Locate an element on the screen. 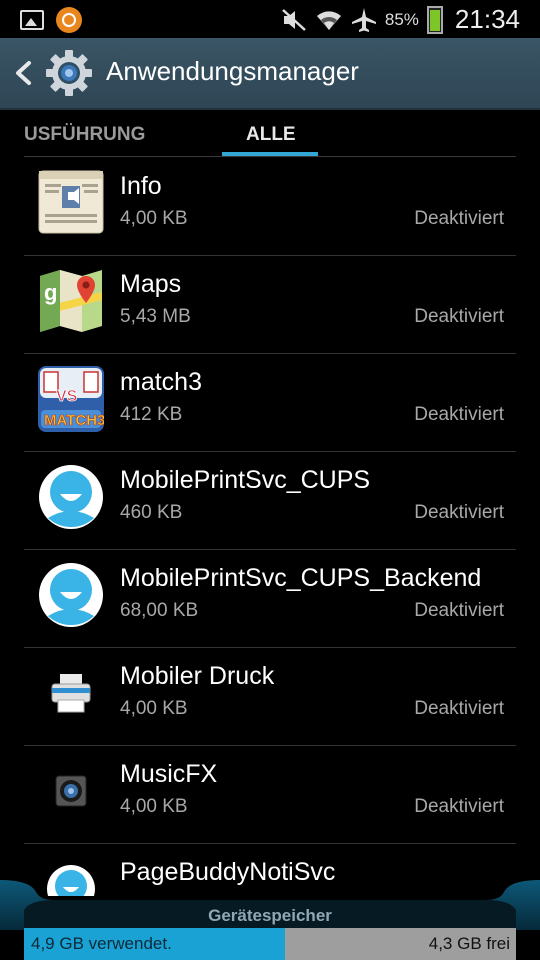 This screenshot has height=960, width=540. status-bar: 85% 21:34 is located at coordinates (270, 19).